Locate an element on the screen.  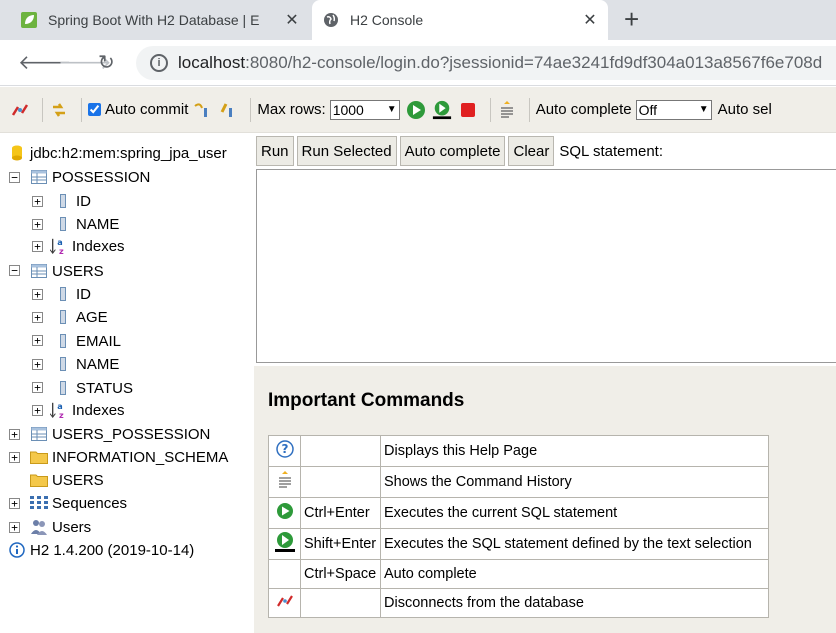
reload-icon: ↻ is located at coordinates (106, 63).